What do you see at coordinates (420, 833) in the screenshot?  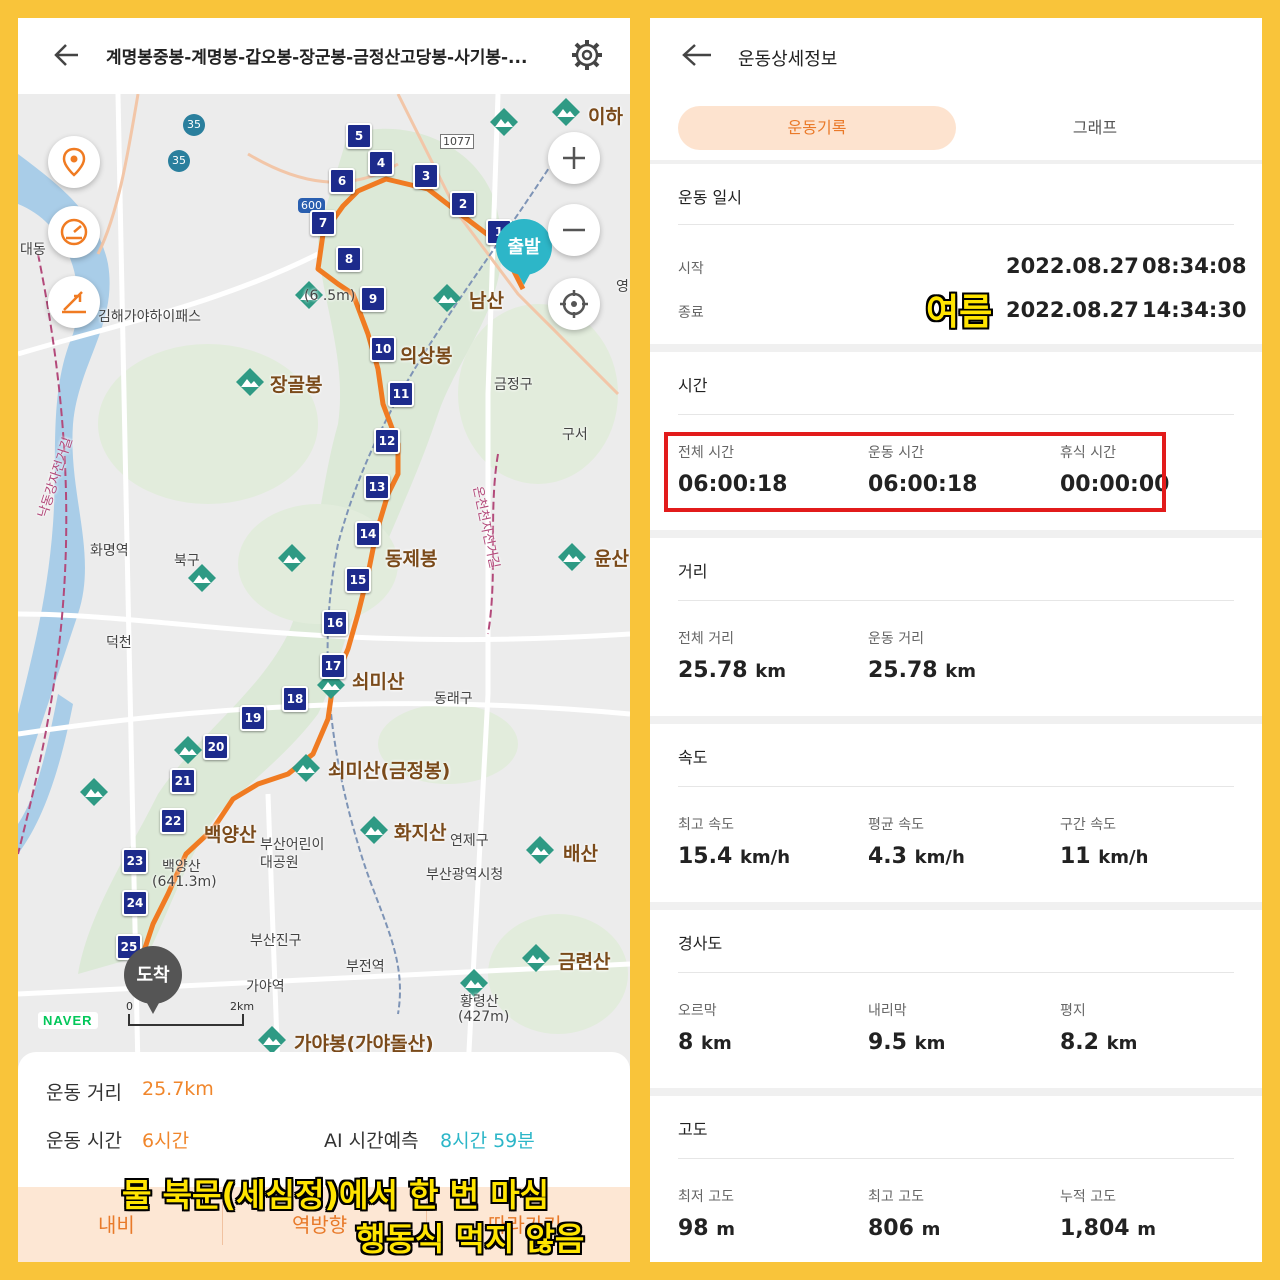 I see `peak-label: 화지산` at bounding box center [420, 833].